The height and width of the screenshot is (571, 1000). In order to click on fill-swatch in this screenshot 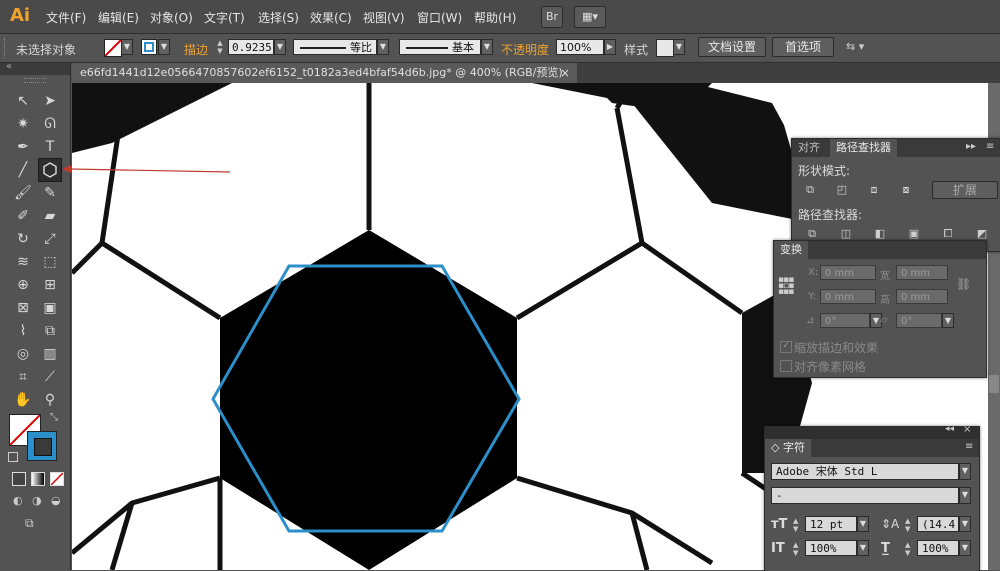, I will do `click(113, 48)`.